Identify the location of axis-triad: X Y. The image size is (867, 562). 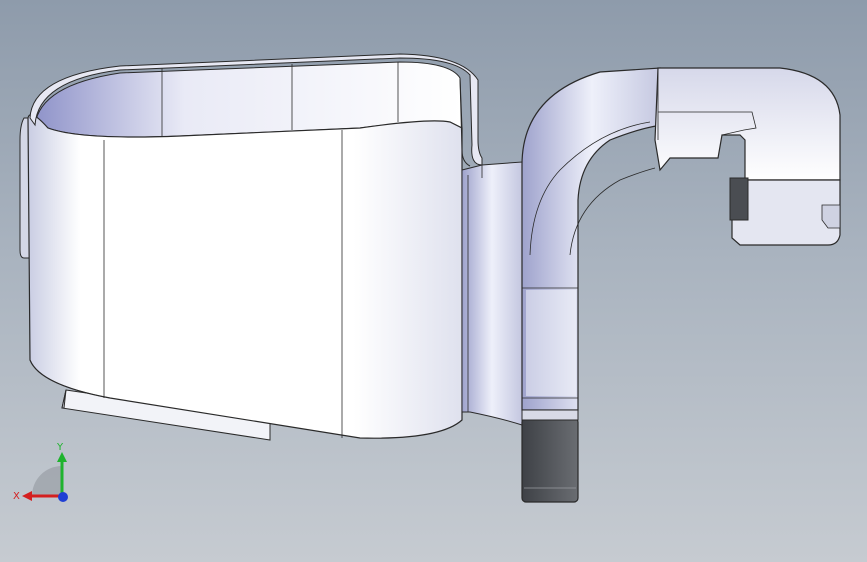
(40, 472).